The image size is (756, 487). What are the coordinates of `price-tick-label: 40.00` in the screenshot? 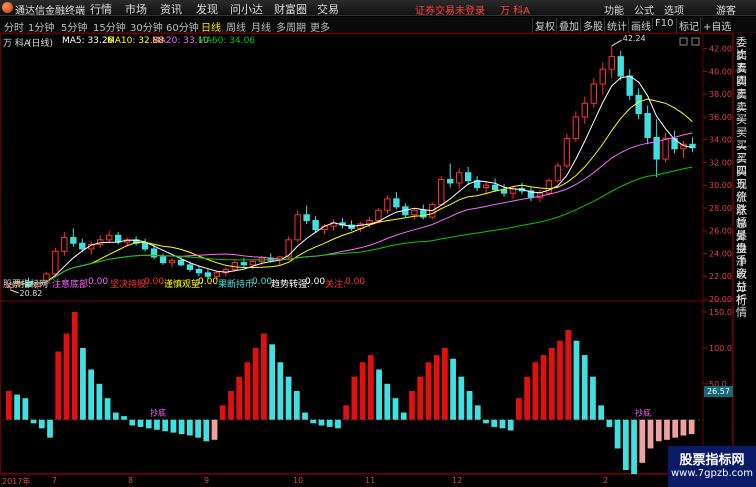 It's located at (720, 71).